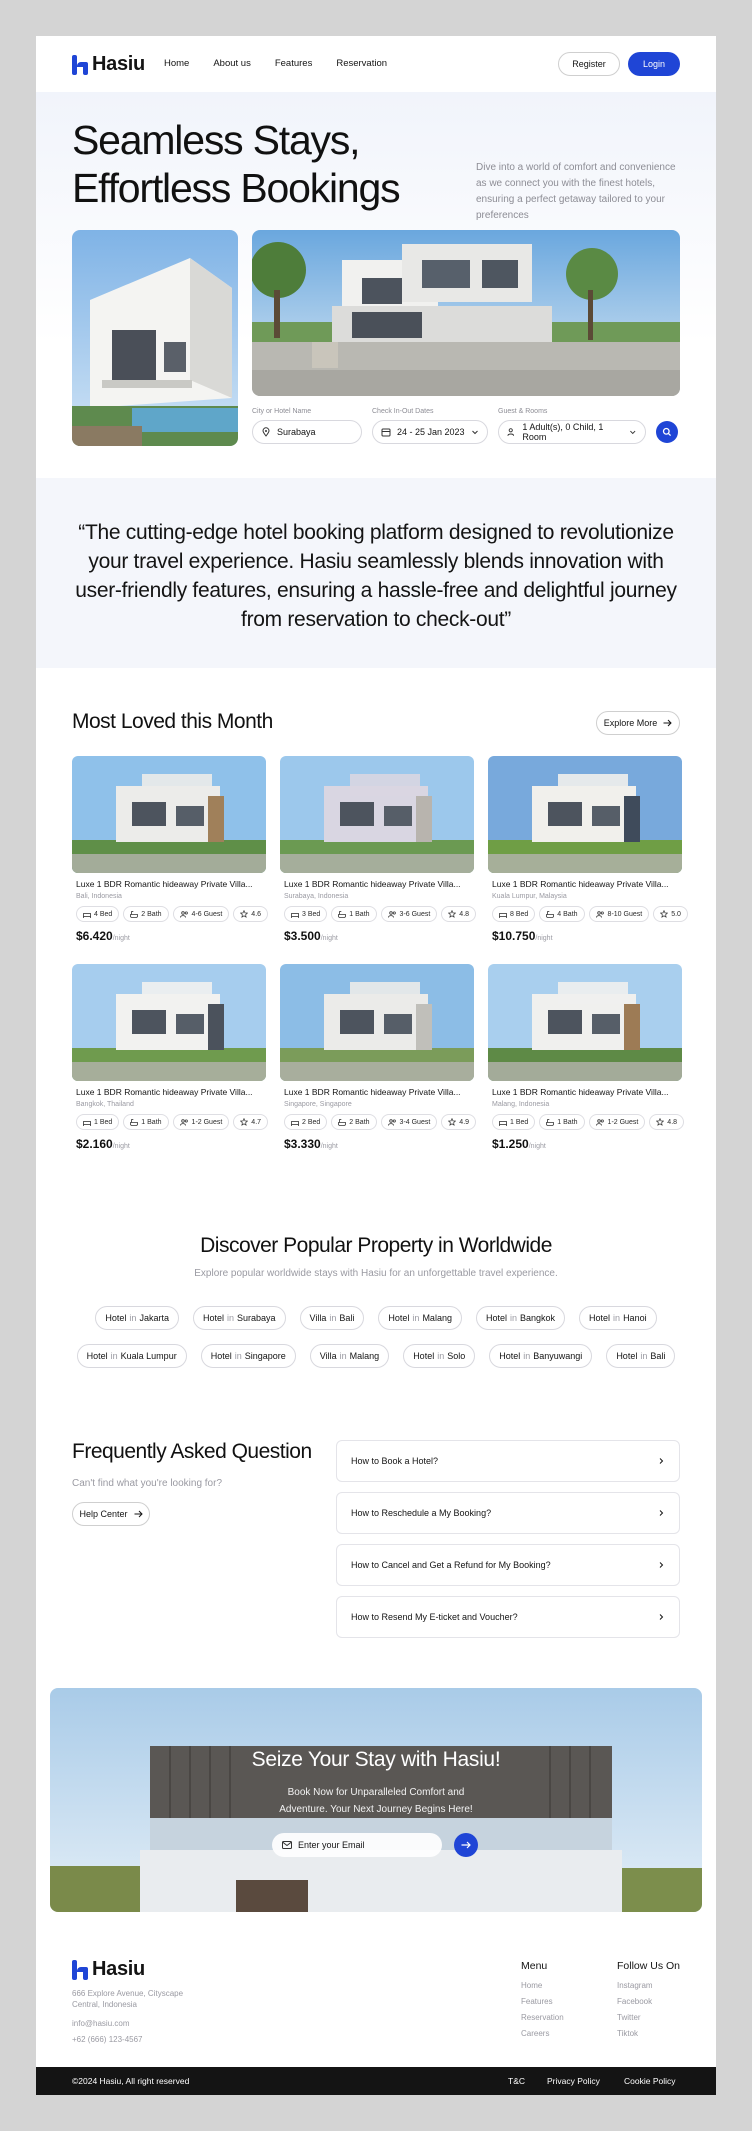  I want to click on footer-link-careers: Careers, so click(542, 2034).